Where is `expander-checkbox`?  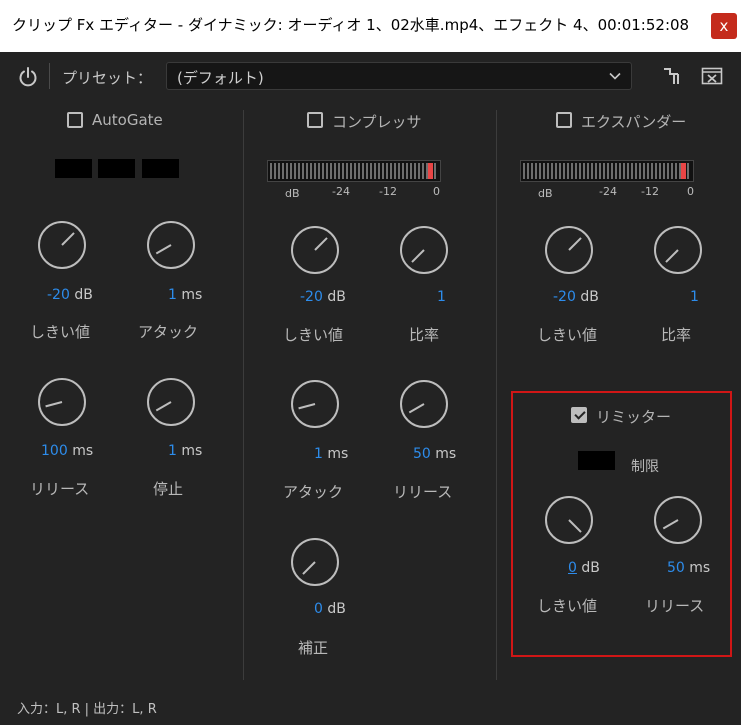 expander-checkbox is located at coordinates (564, 120).